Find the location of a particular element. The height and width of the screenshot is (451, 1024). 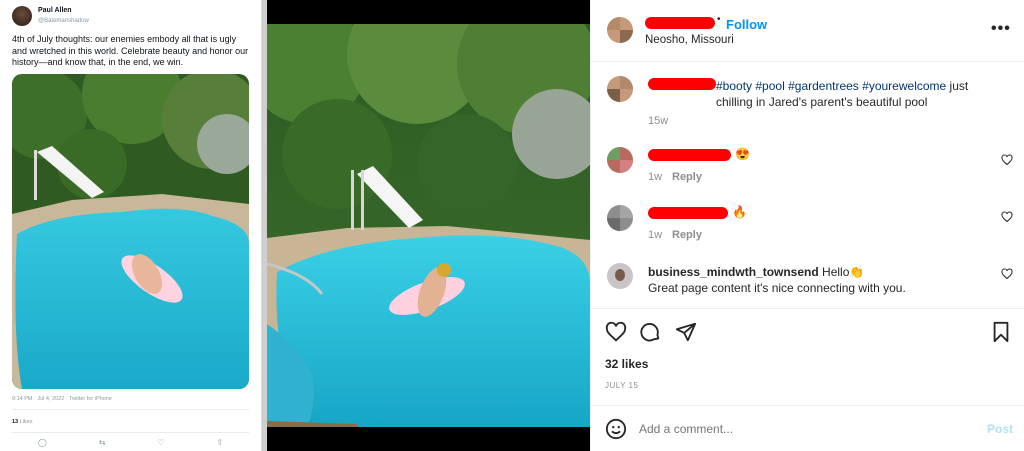

comment-icon is located at coordinates (651, 332).